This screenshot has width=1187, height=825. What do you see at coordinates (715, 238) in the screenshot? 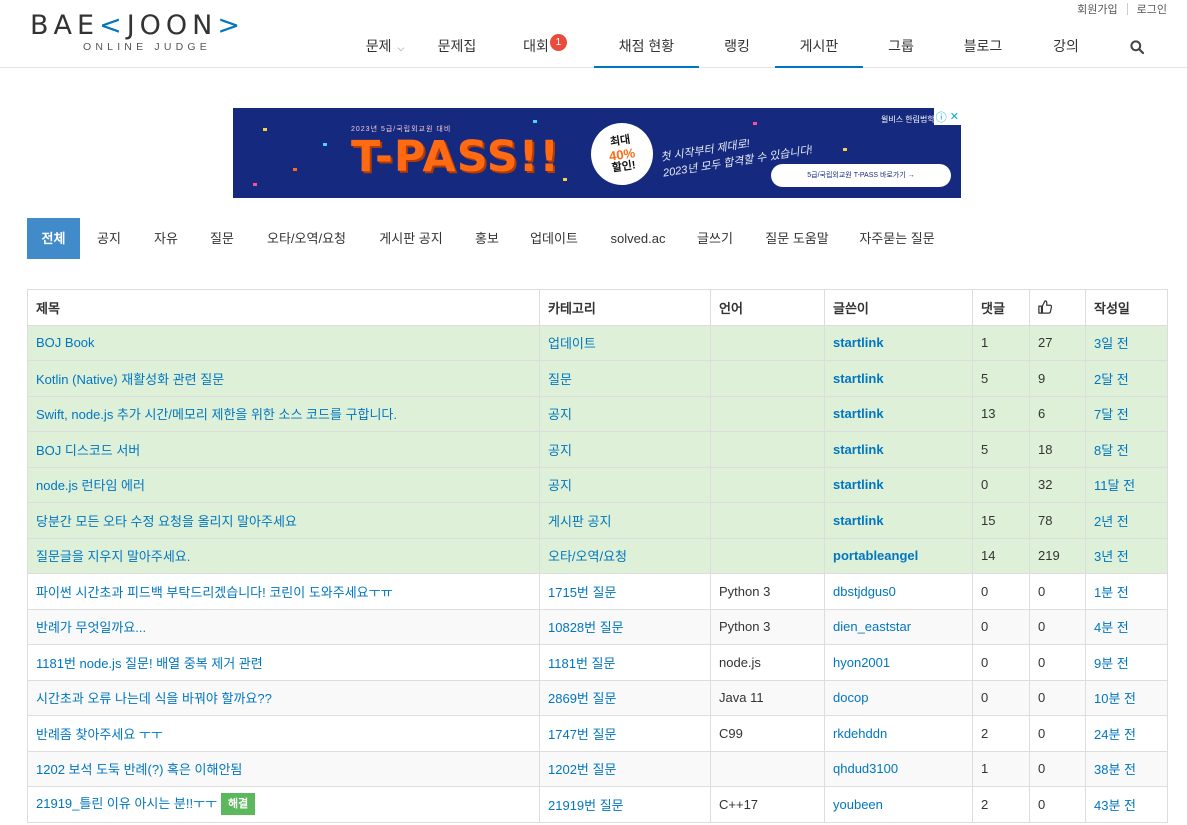
I see `tab-write: 글쓰기` at bounding box center [715, 238].